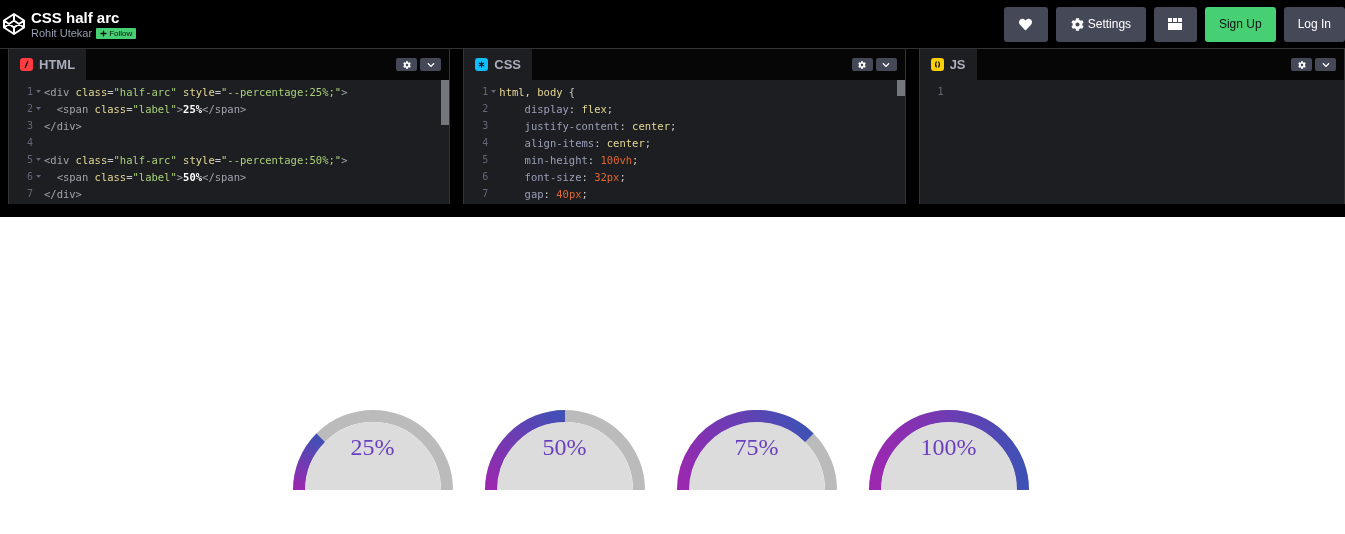 The image size is (1345, 534). I want to click on layout-button, so click(1175, 24).